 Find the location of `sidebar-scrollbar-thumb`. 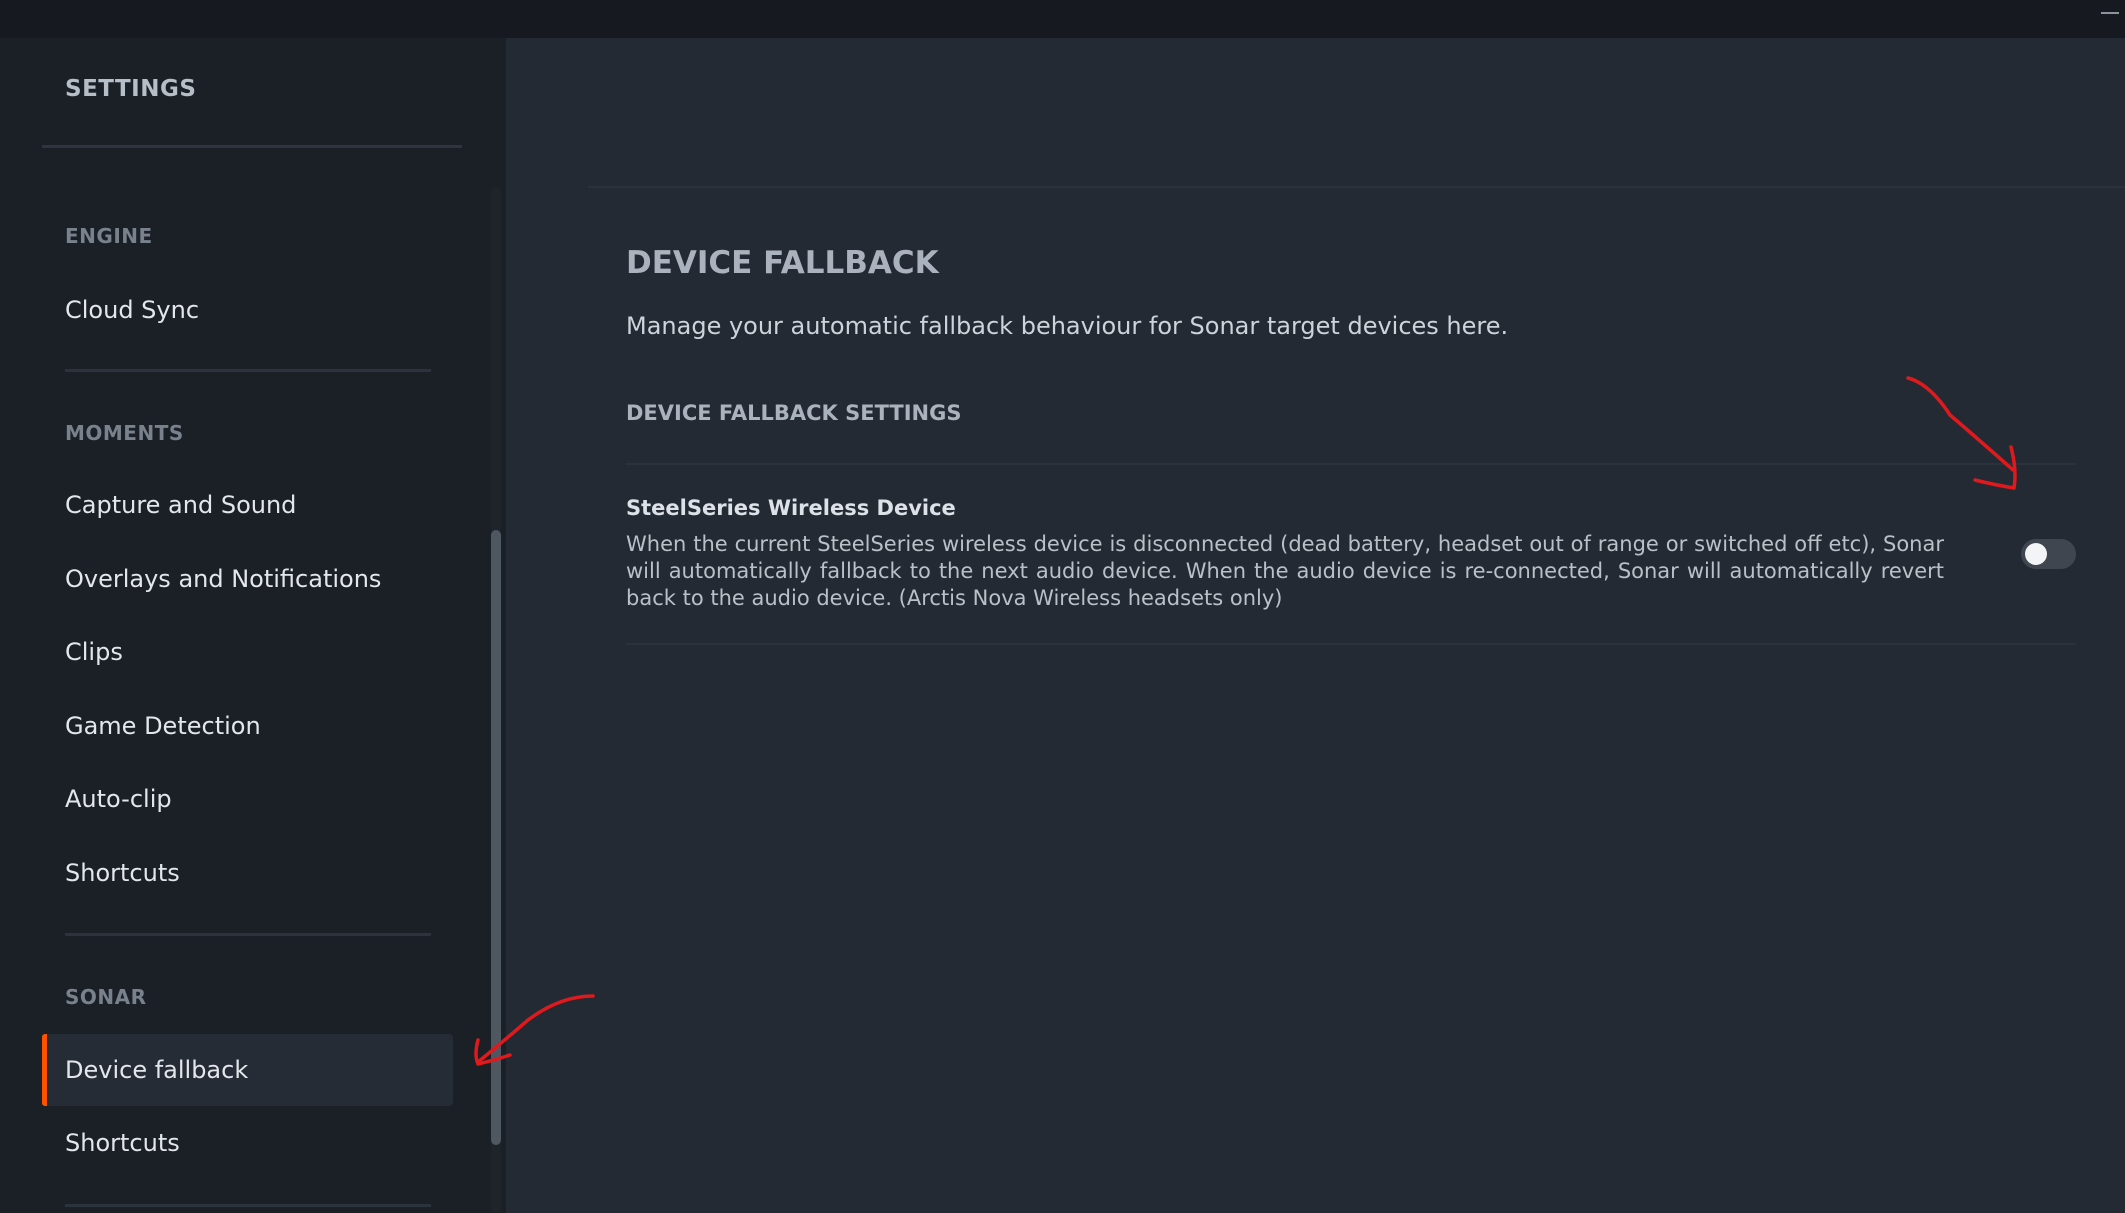

sidebar-scrollbar-thumb is located at coordinates (496, 837).